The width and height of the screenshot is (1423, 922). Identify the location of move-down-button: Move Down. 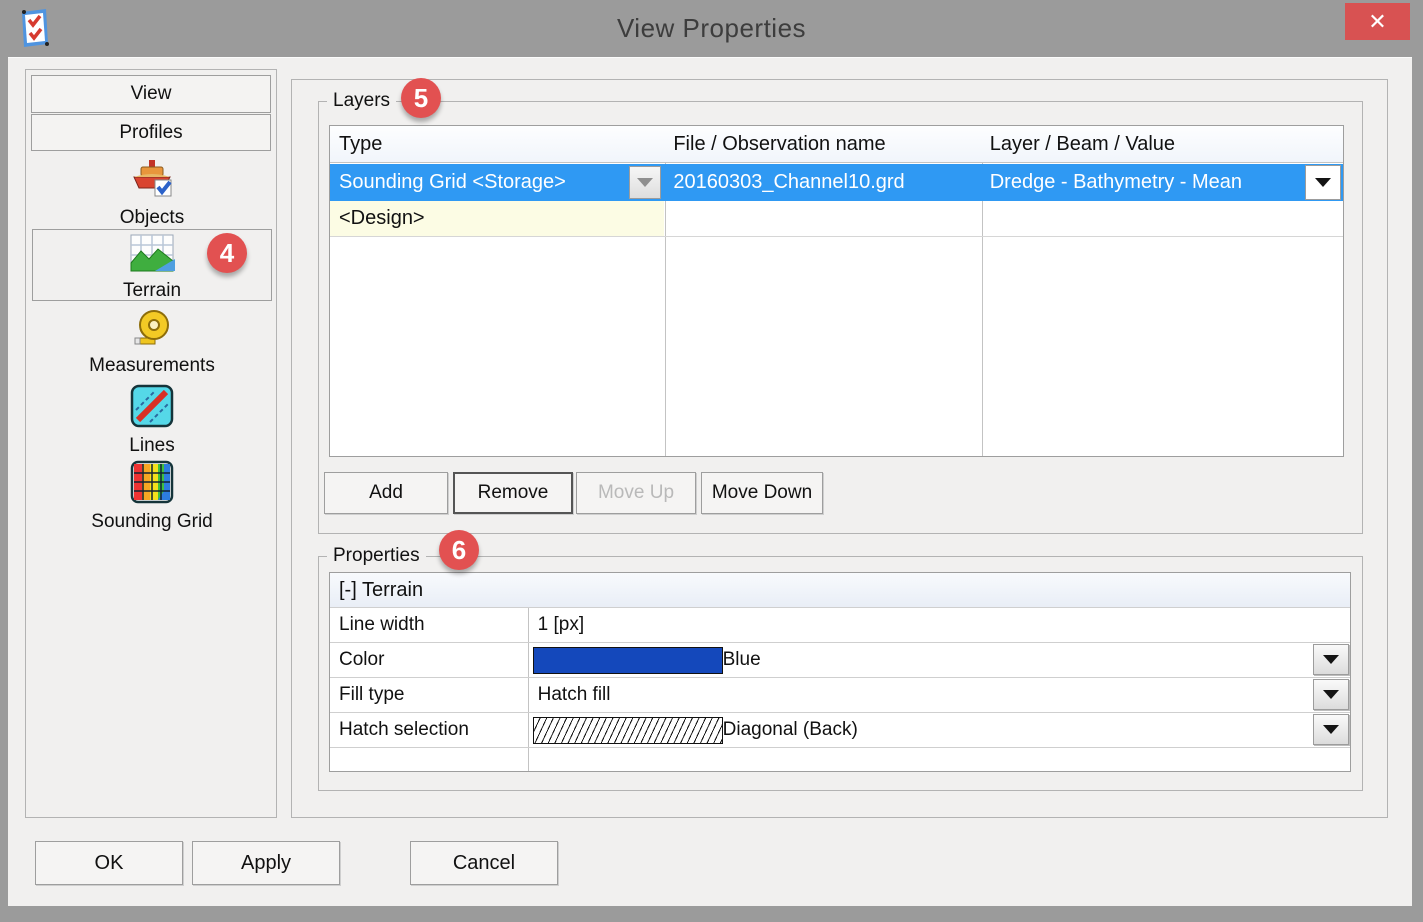
(762, 493).